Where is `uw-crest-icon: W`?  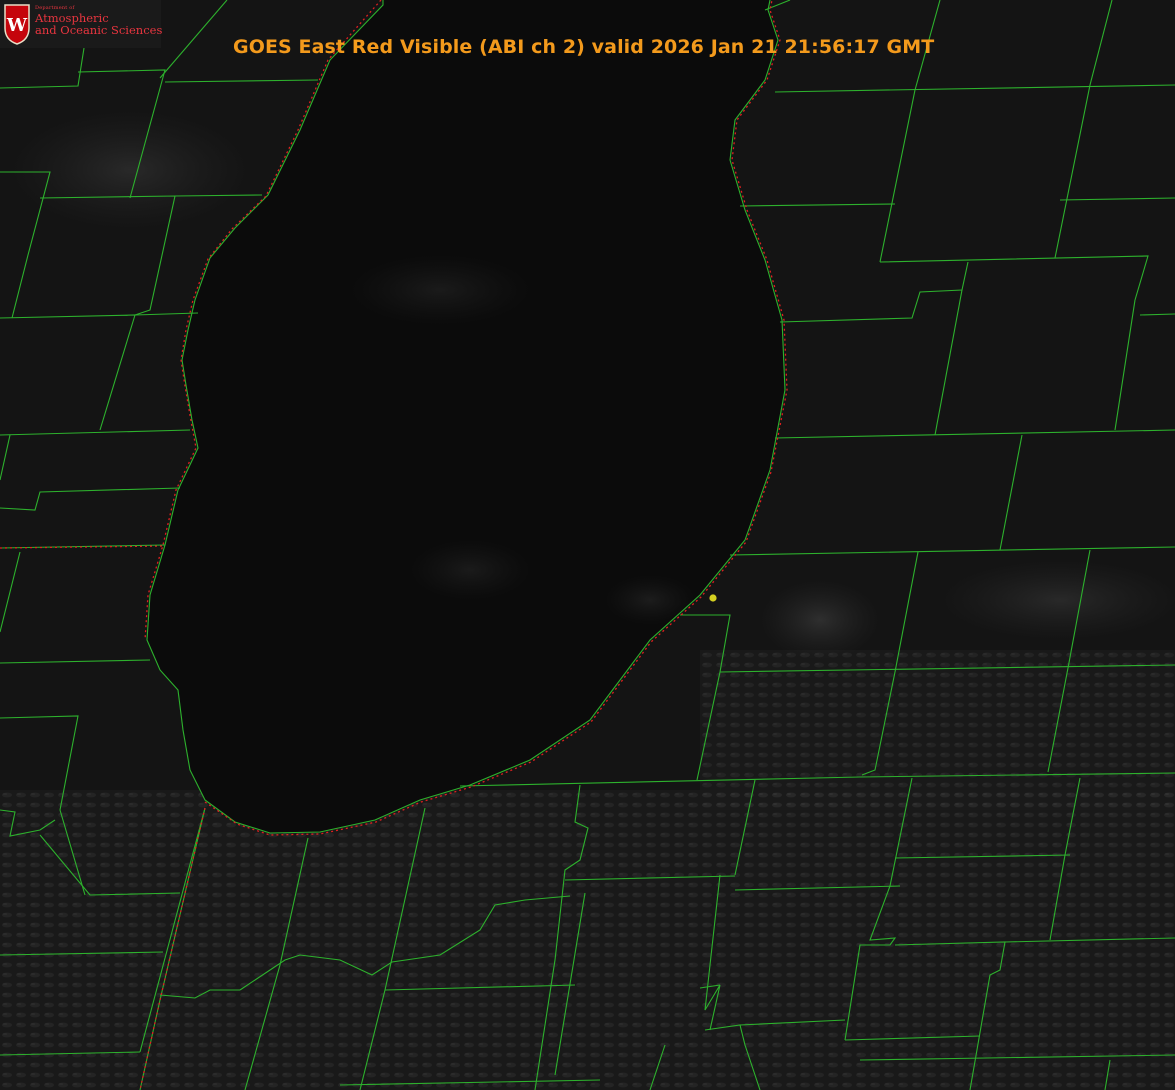 uw-crest-icon: W is located at coordinates (17, 24).